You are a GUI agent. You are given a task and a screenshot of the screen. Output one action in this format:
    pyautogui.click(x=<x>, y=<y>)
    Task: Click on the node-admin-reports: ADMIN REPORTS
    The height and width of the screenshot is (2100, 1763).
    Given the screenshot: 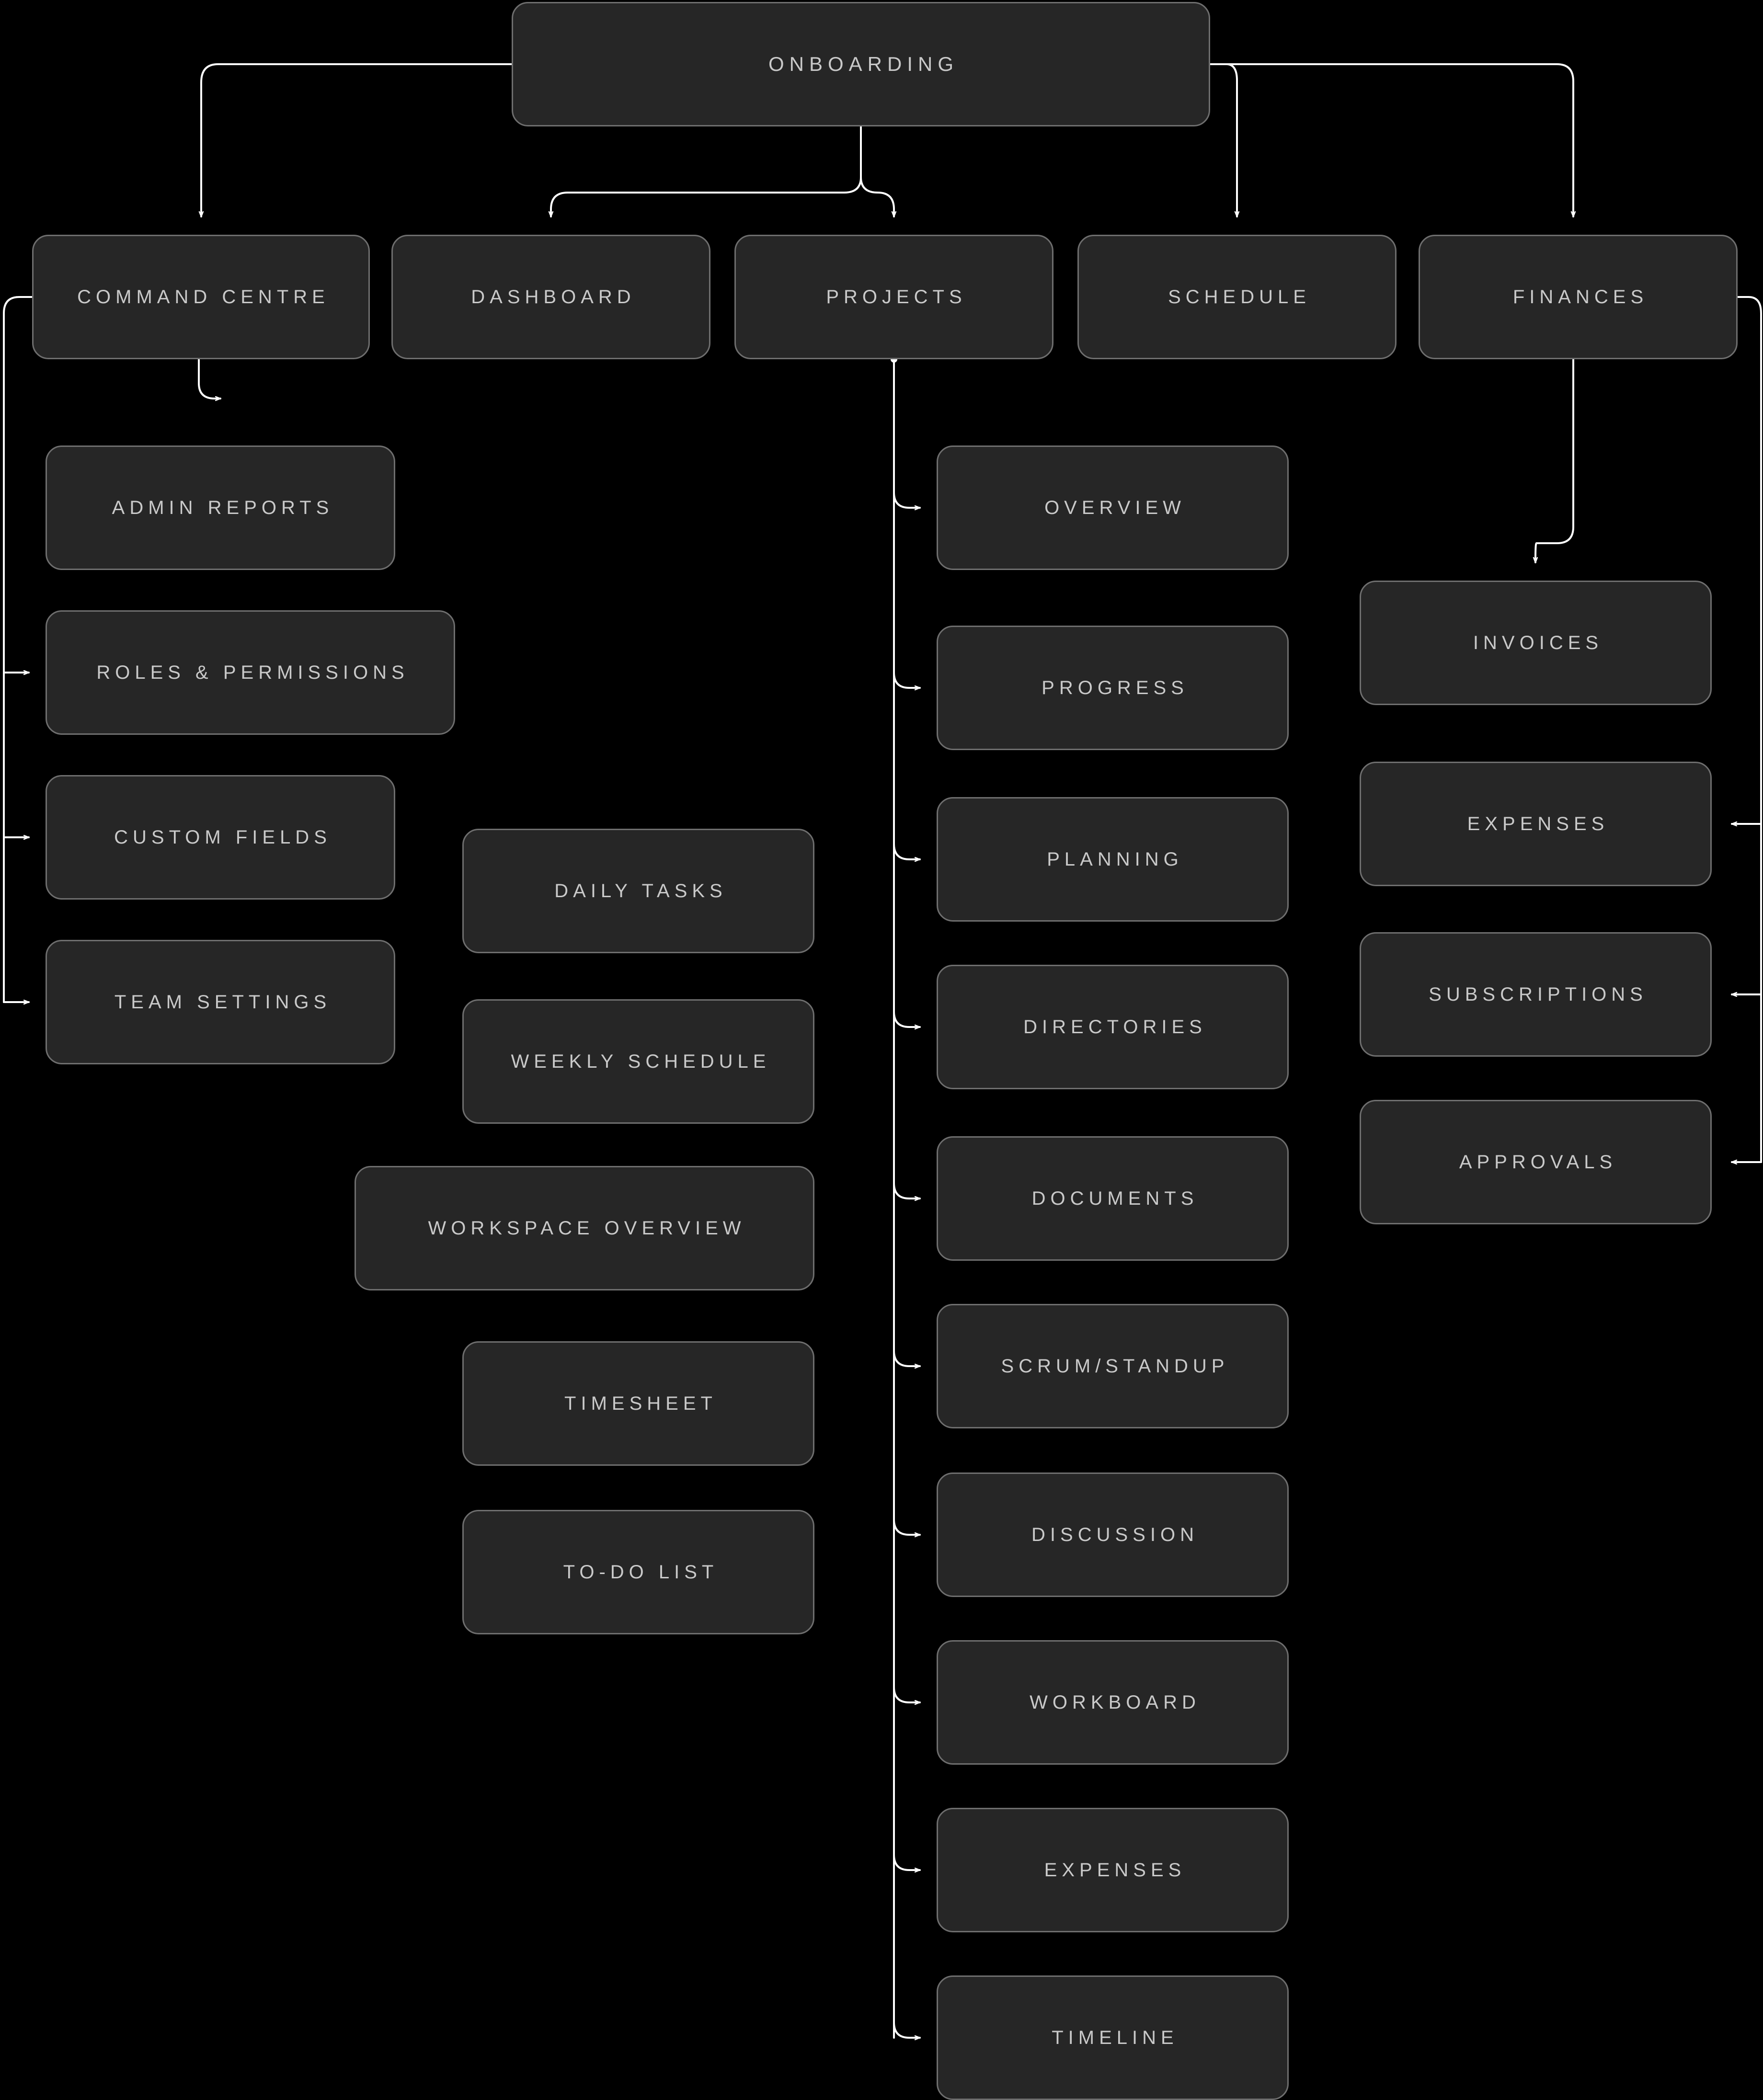 What is the action you would take?
    pyautogui.click(x=220, y=507)
    